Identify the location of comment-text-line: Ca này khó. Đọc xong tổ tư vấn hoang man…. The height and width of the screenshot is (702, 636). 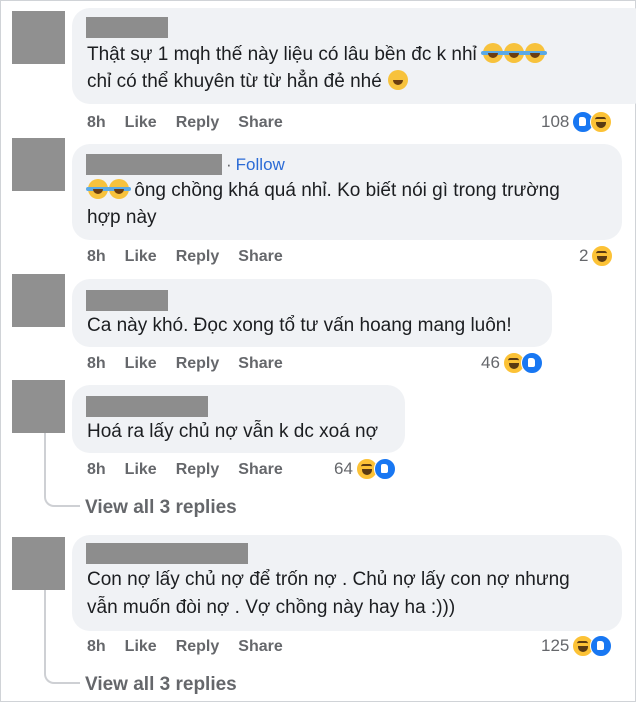
(299, 325).